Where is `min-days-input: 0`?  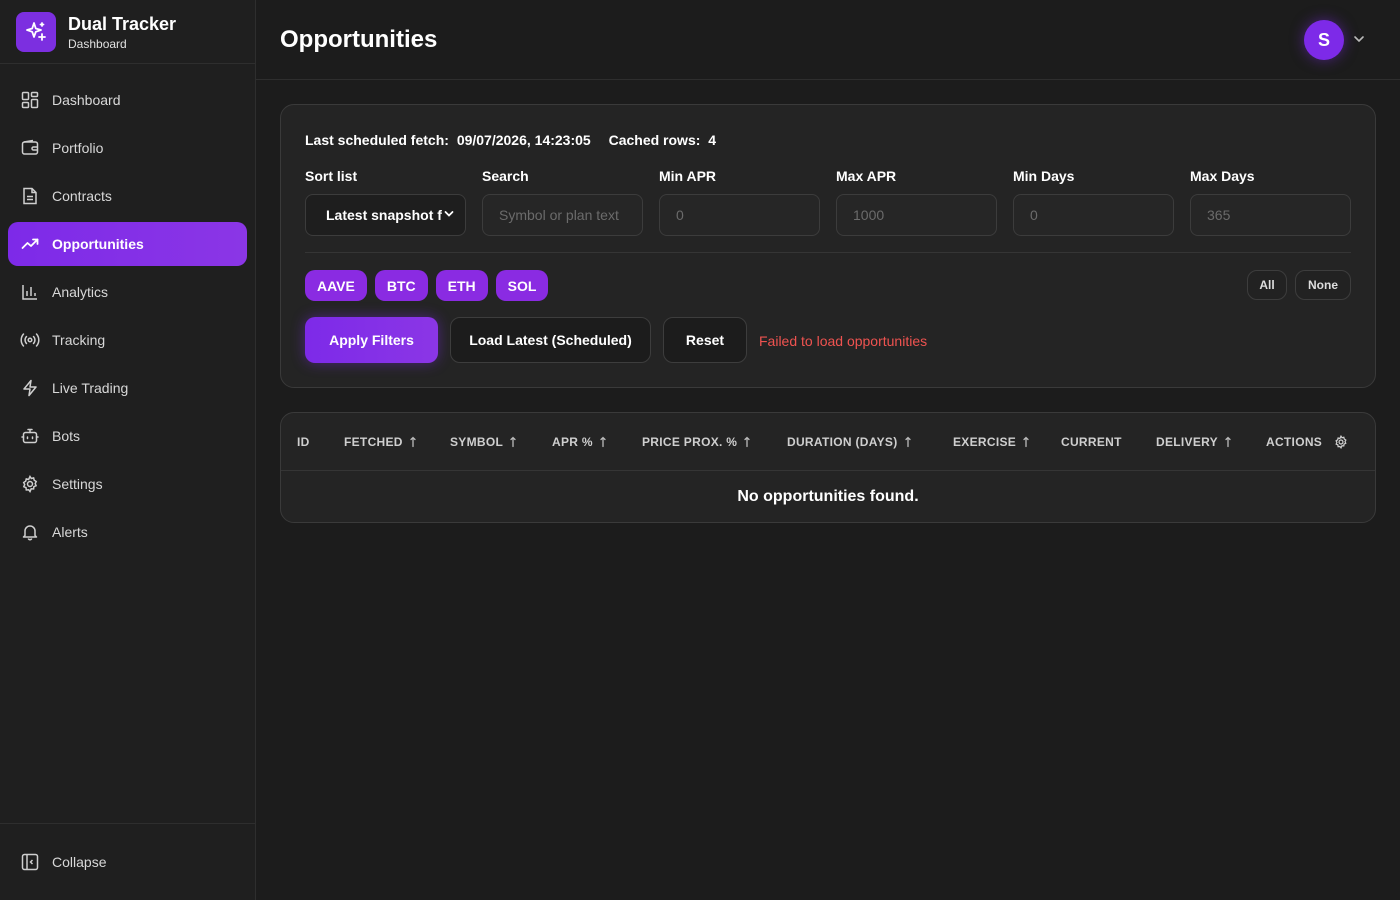 min-days-input: 0 is located at coordinates (1093, 215).